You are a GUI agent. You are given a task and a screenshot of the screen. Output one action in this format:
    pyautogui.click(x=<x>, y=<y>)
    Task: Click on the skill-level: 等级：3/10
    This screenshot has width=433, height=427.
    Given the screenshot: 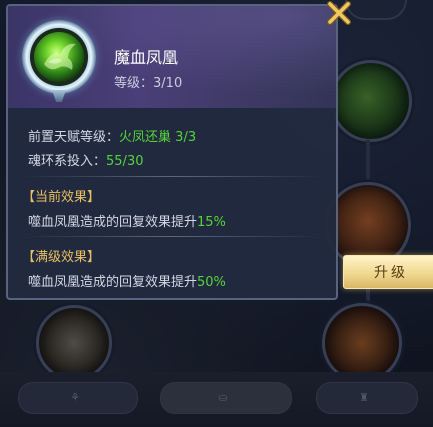 What is the action you would take?
    pyautogui.click(x=148, y=81)
    